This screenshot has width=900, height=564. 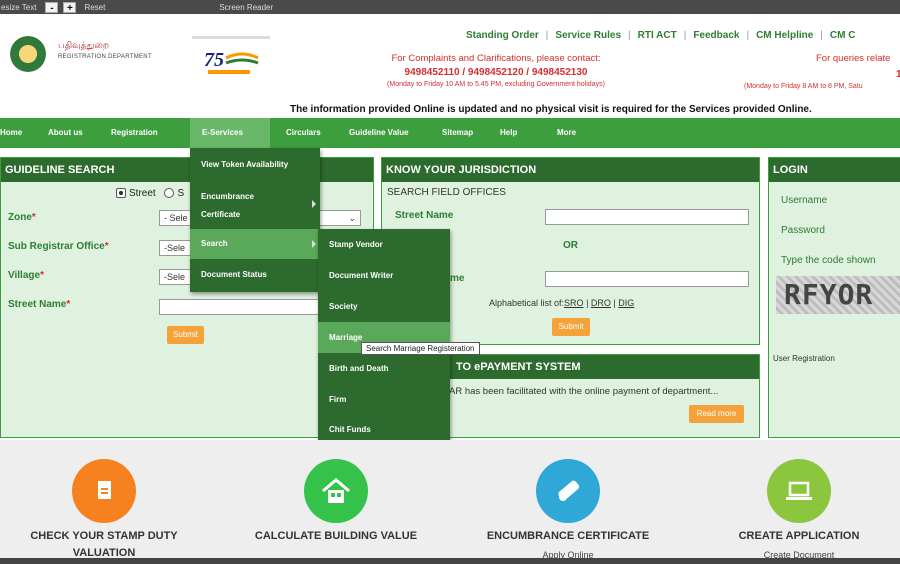 What do you see at coordinates (853, 58) in the screenshot?
I see `queries-line: For queries relate` at bounding box center [853, 58].